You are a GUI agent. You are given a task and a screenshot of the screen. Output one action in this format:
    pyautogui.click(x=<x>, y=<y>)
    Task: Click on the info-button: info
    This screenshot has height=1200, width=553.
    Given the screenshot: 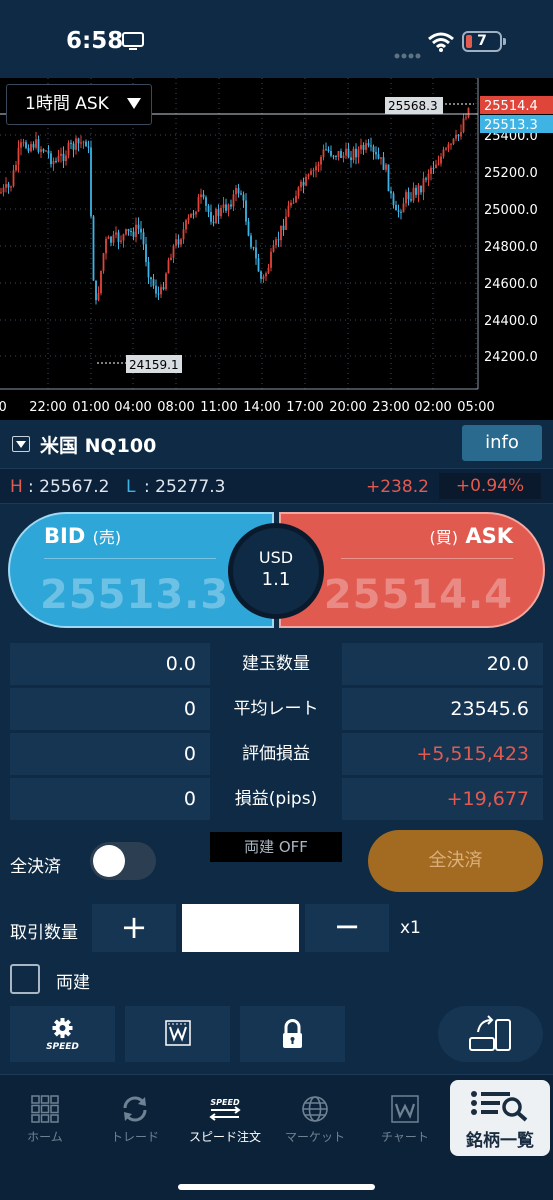 What is the action you would take?
    pyautogui.click(x=502, y=443)
    